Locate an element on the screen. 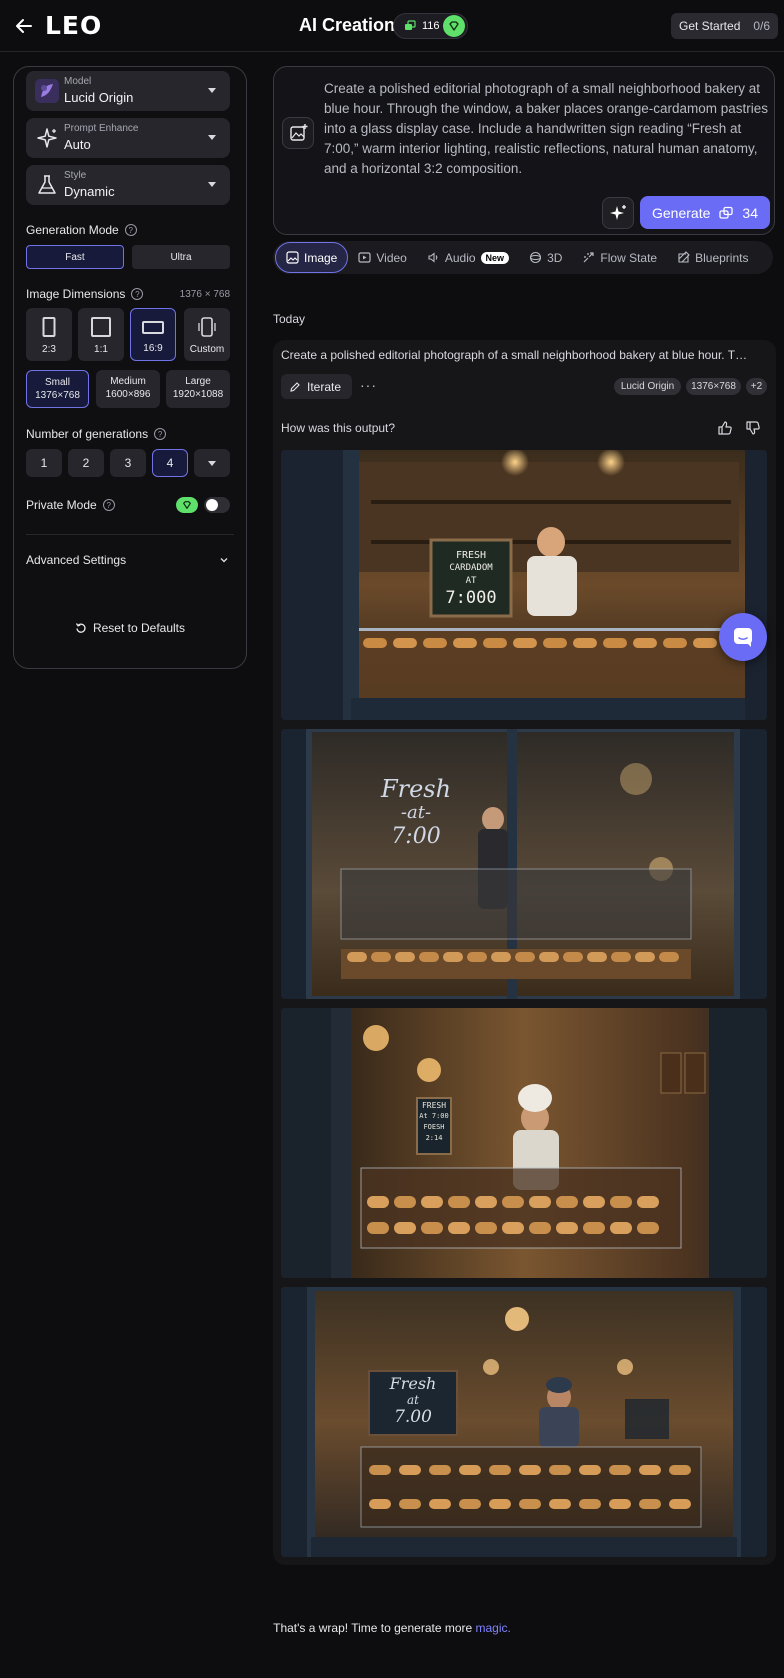 Image resolution: width=784 pixels, height=1678 pixels. tab-3d: 3D is located at coordinates (545, 257).